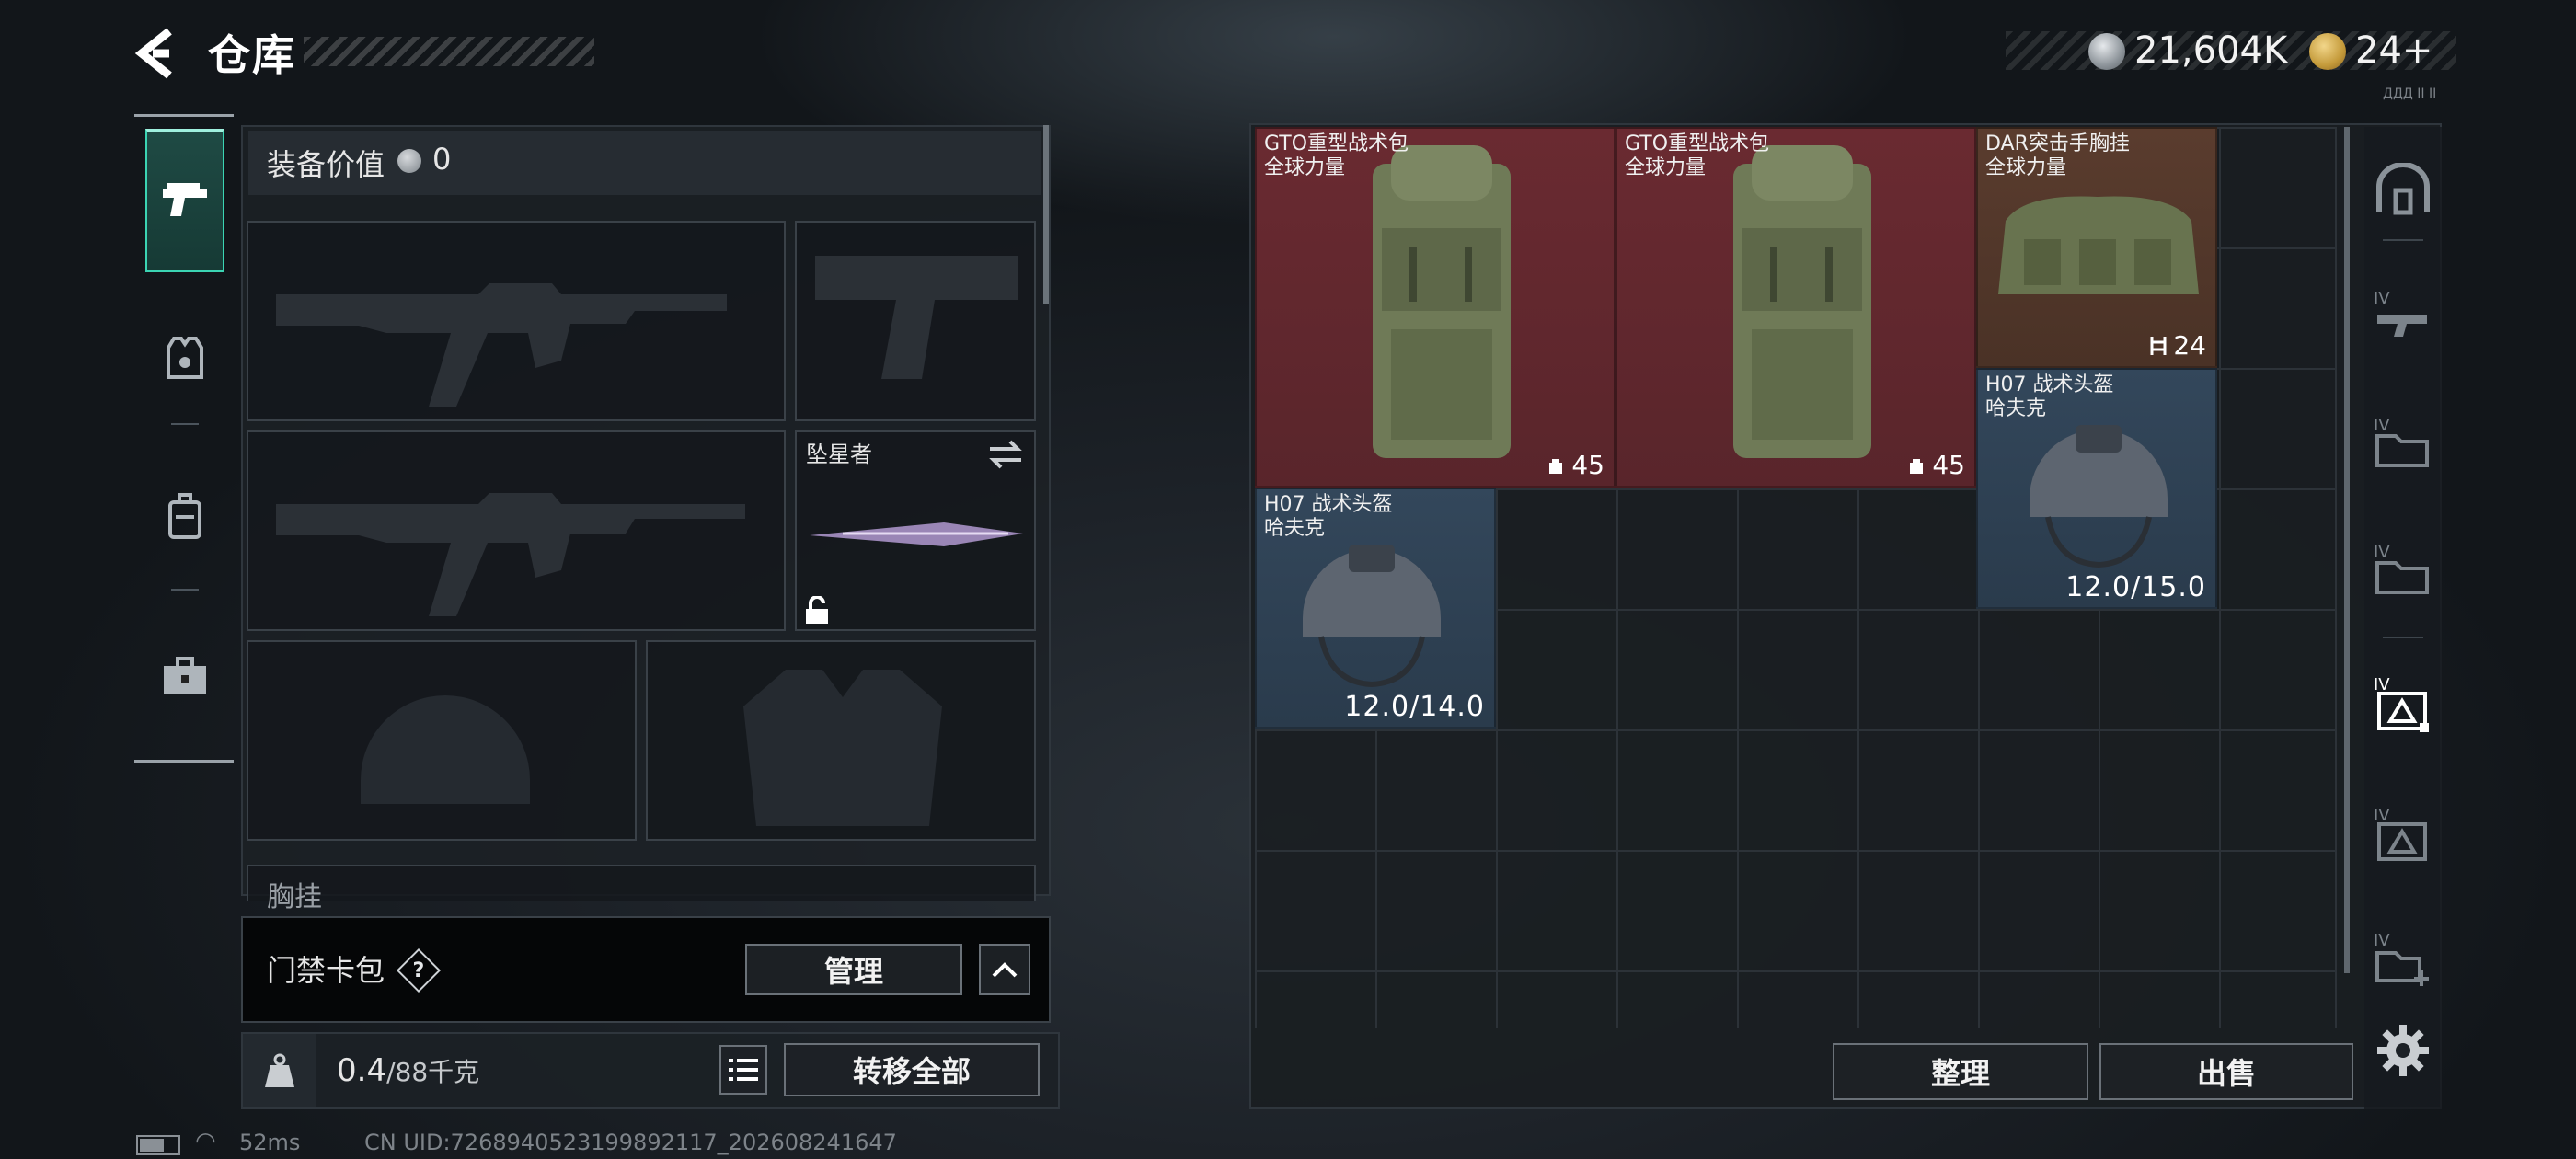 This screenshot has height=1159, width=2576. What do you see at coordinates (630, 1142) in the screenshot?
I see `uid-text: CN UID:7268940523199892117_202608241647` at bounding box center [630, 1142].